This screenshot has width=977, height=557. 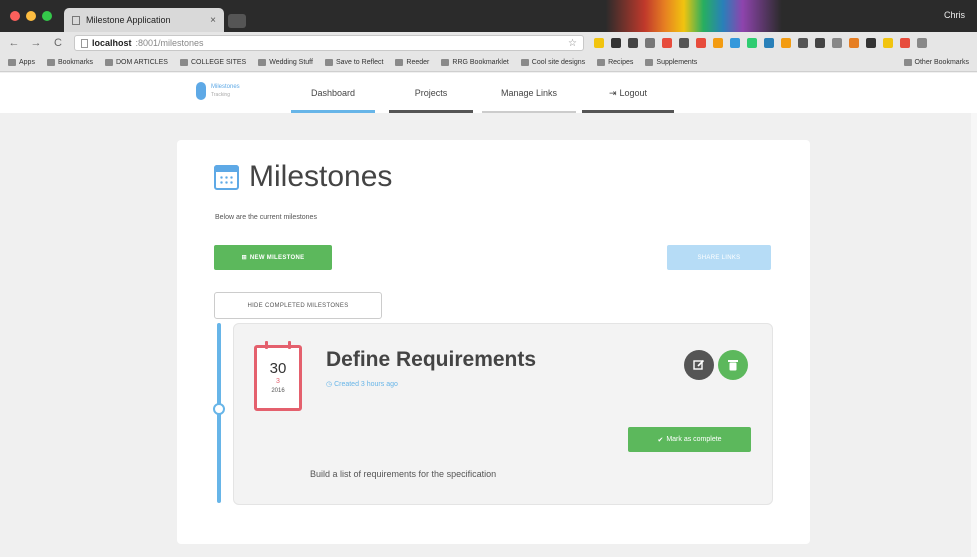 I want to click on bookmark-item: Bookmarks, so click(x=69, y=62).